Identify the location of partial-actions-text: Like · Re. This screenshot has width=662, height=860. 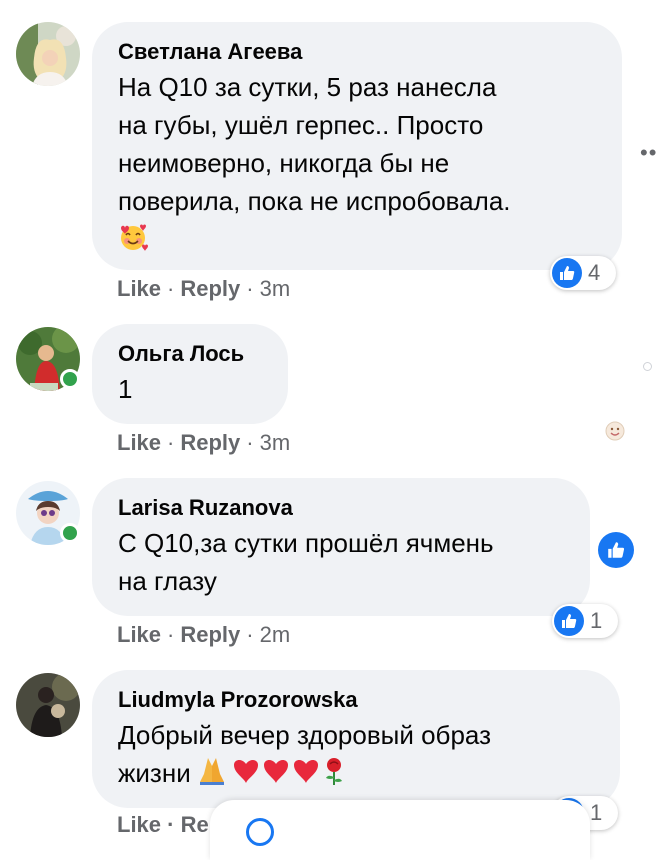
(163, 824).